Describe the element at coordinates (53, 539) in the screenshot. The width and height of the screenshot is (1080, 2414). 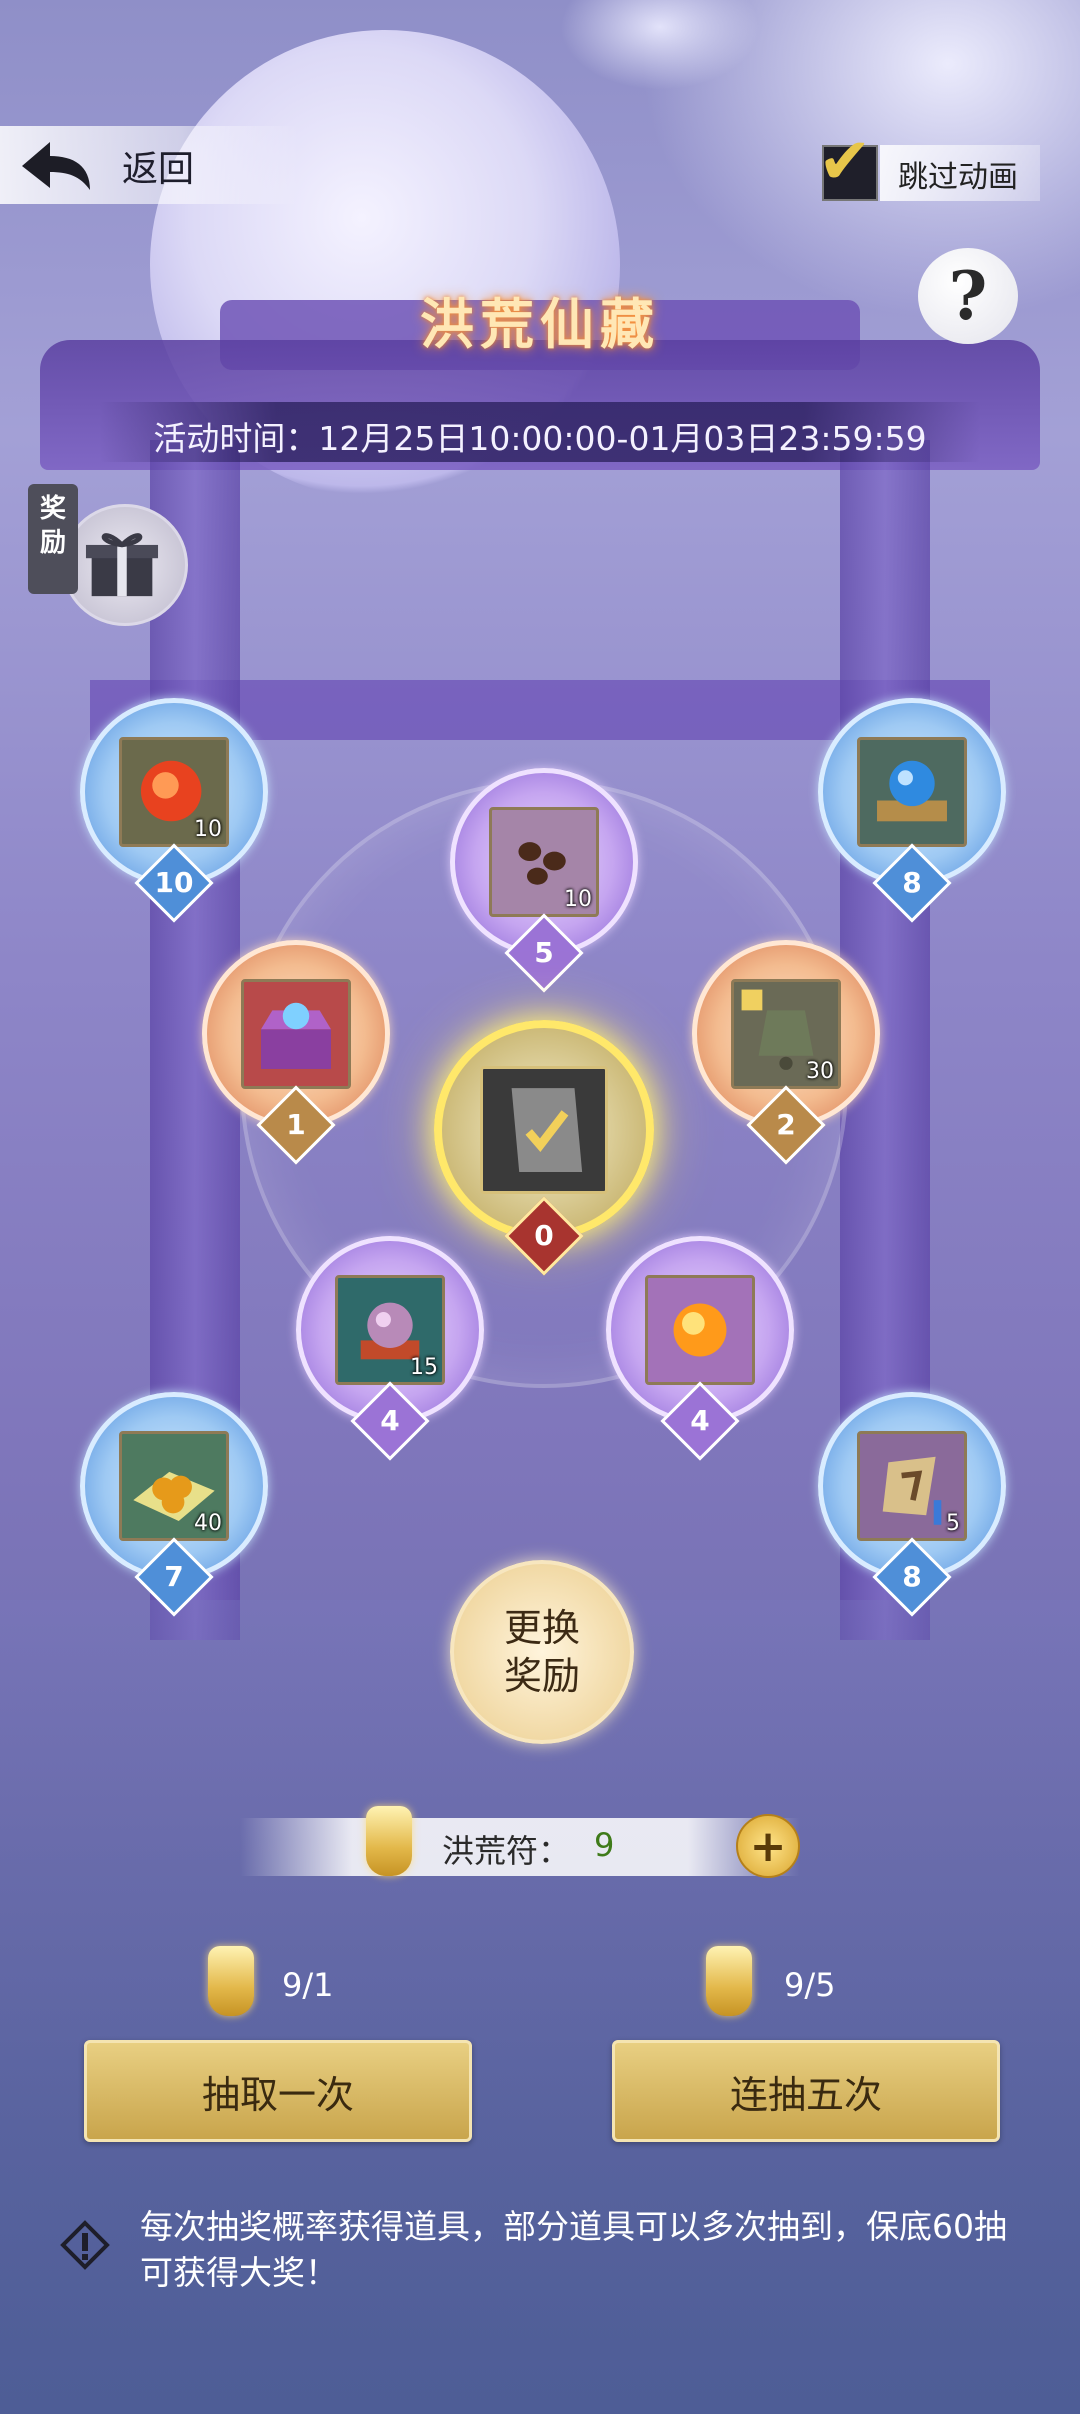
I see `reward-tag: 奖励` at that location.